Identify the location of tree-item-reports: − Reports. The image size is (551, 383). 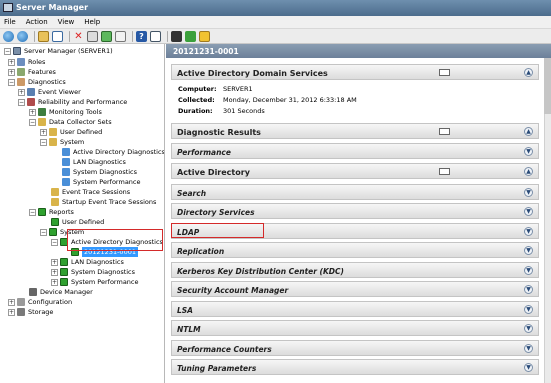
(51, 212).